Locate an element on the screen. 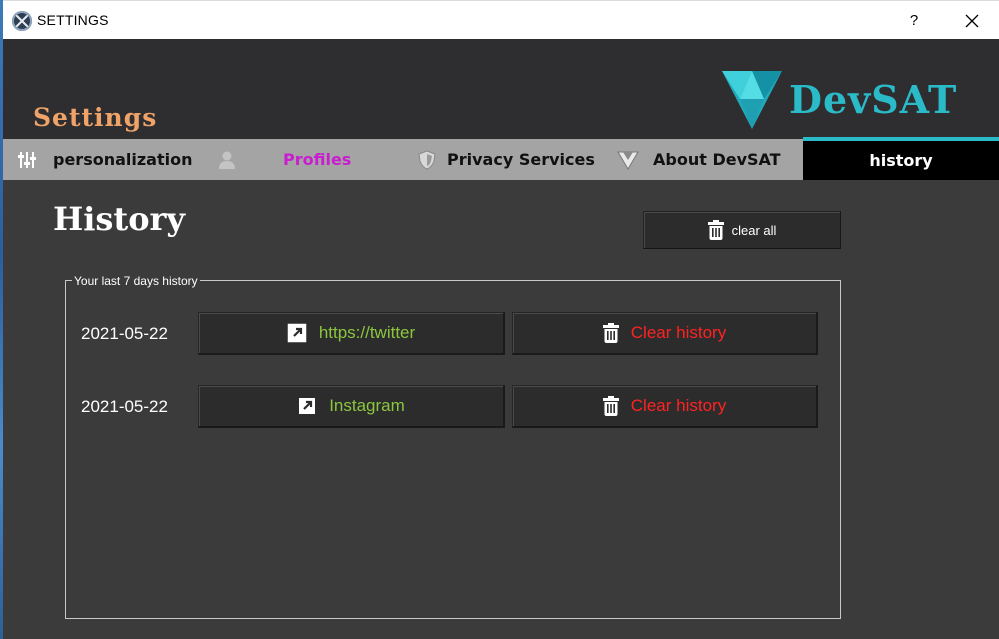  tab-about-devsat: About DevSAT is located at coordinates (699, 159).